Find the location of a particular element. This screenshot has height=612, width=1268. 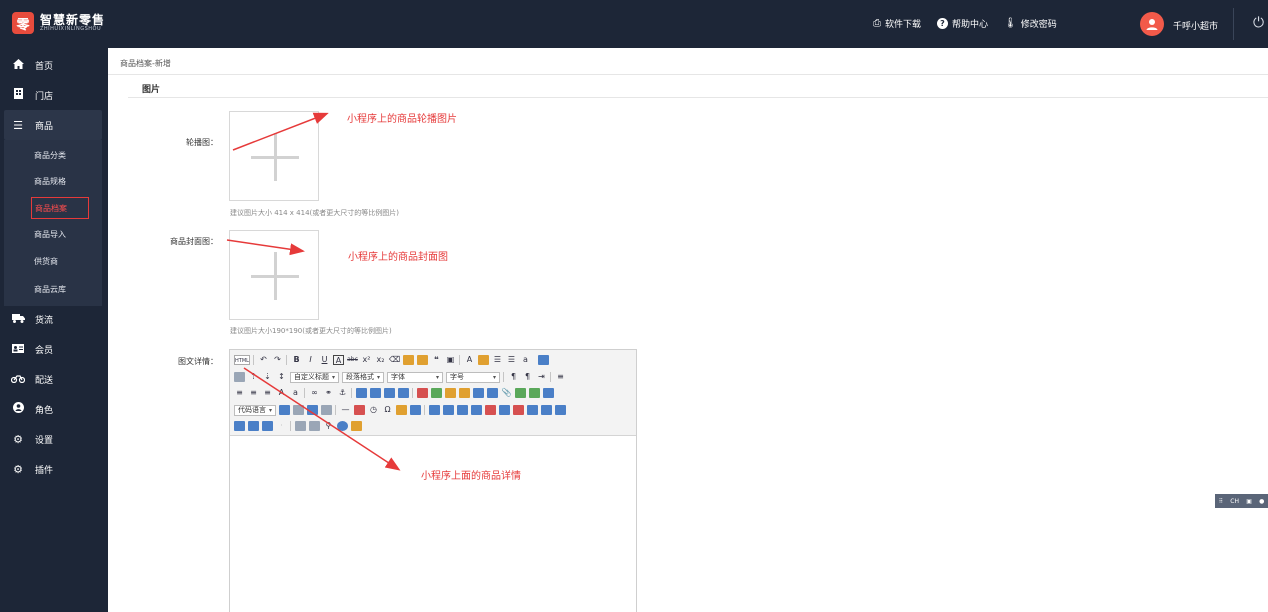

preview-doc-icon is located at coordinates (314, 426).